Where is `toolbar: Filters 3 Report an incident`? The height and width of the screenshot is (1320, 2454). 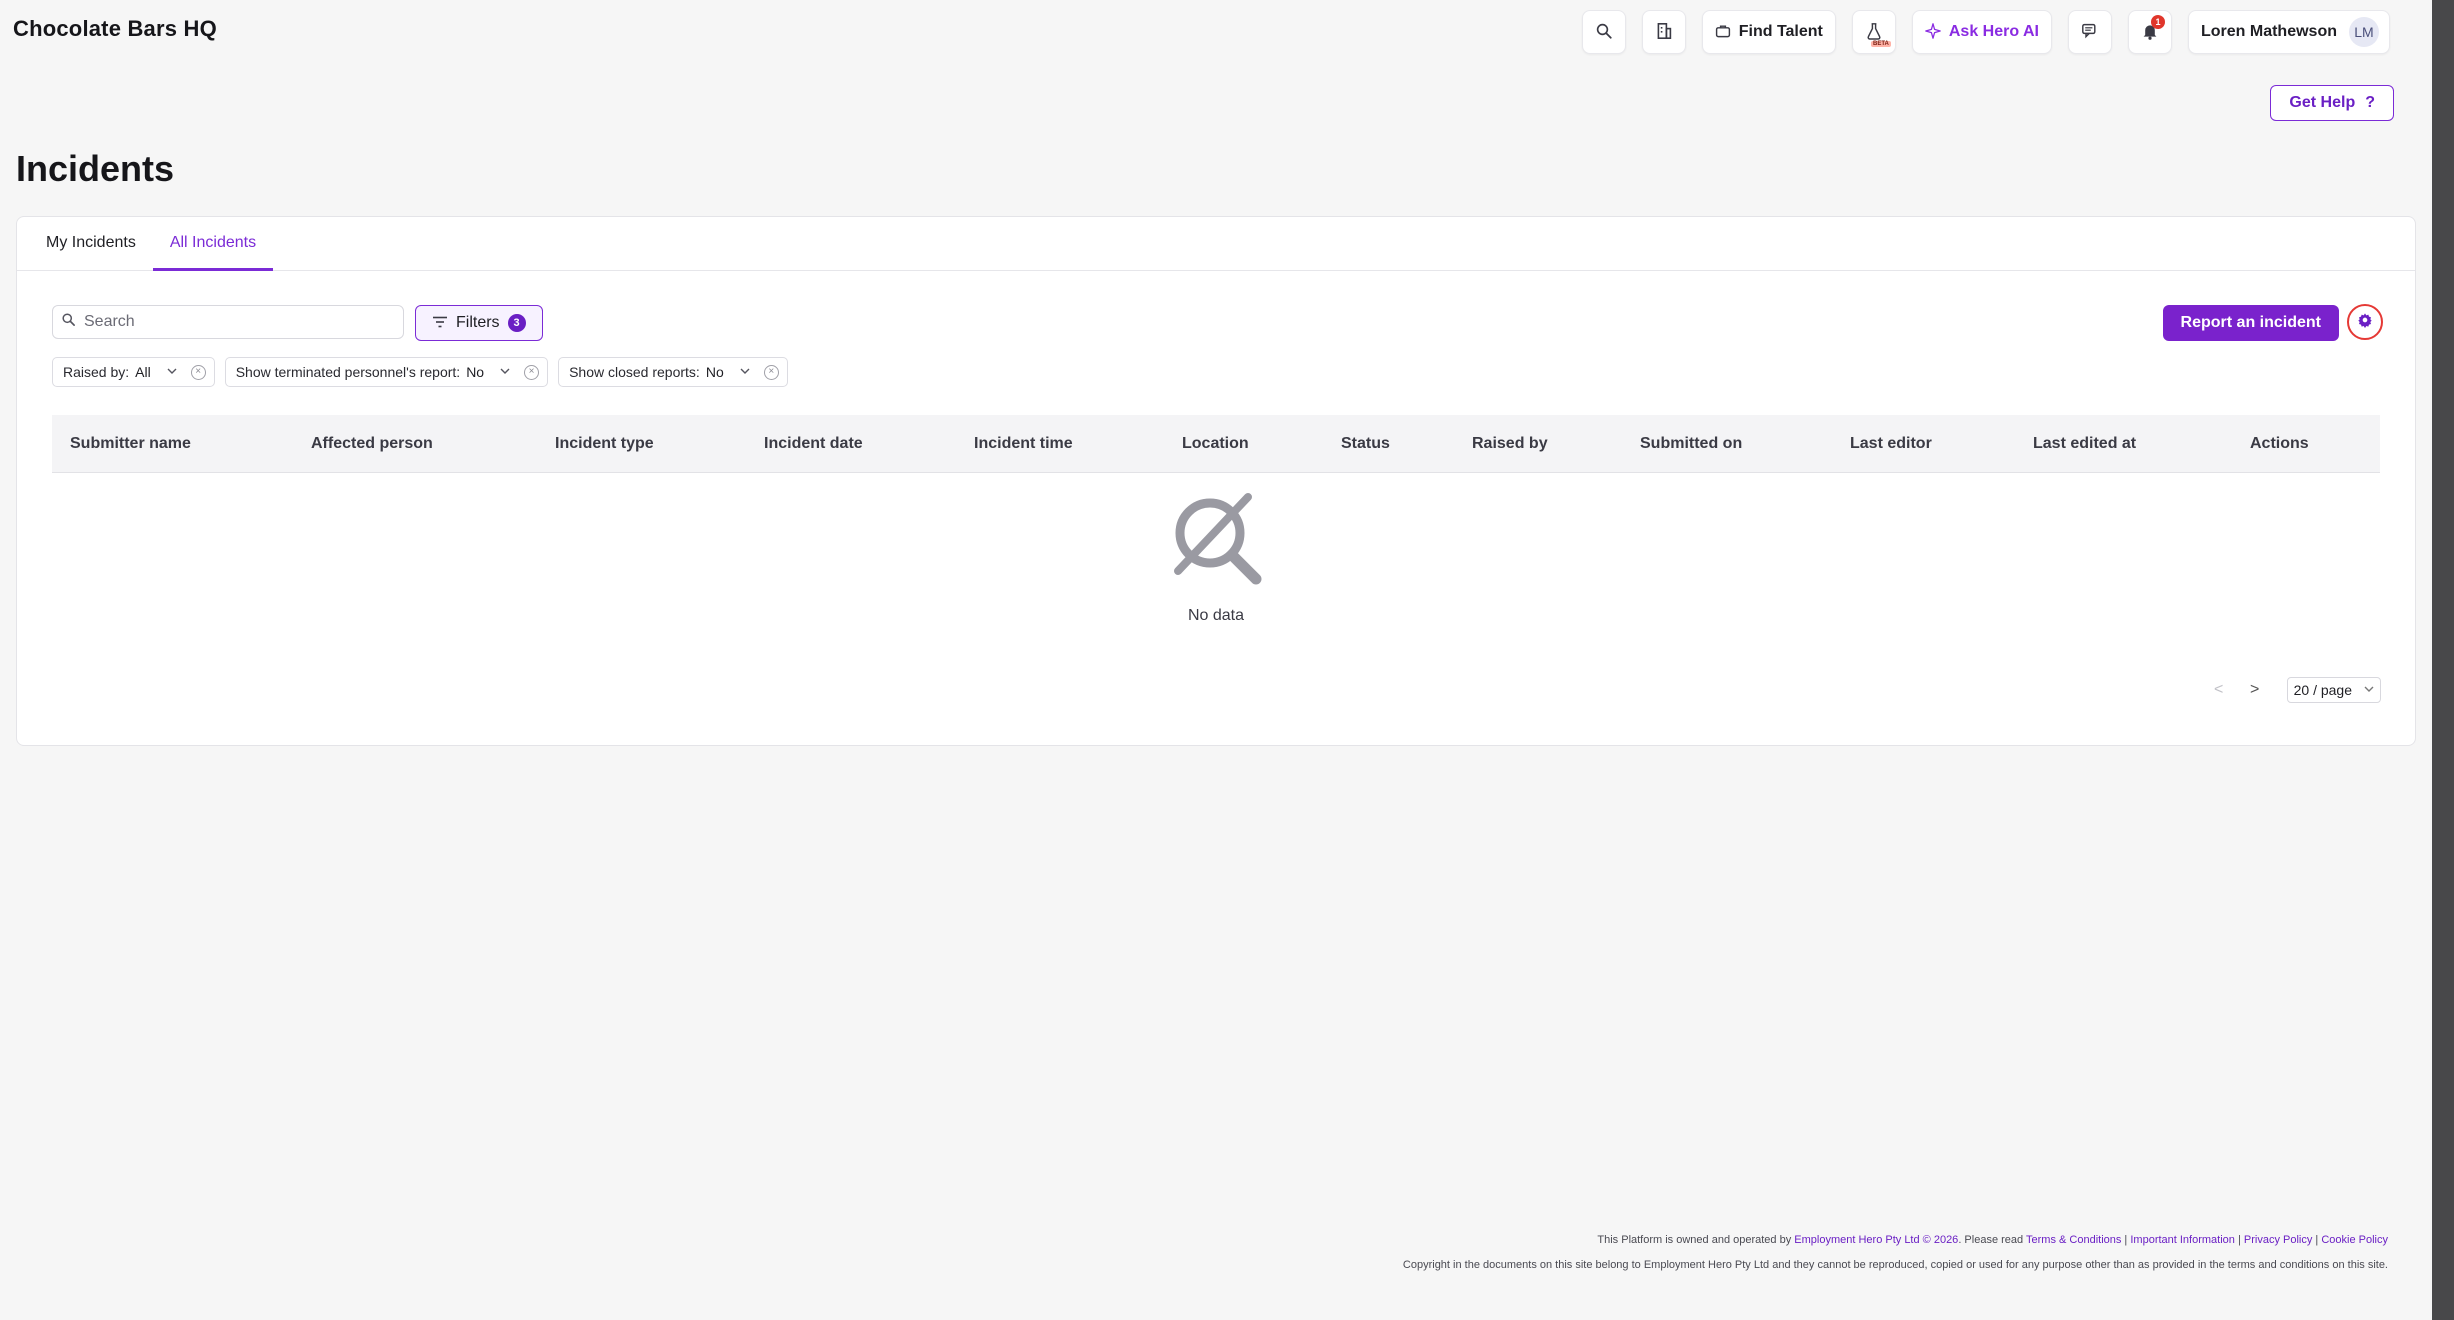 toolbar: Filters 3 Report an incident is located at coordinates (1217, 322).